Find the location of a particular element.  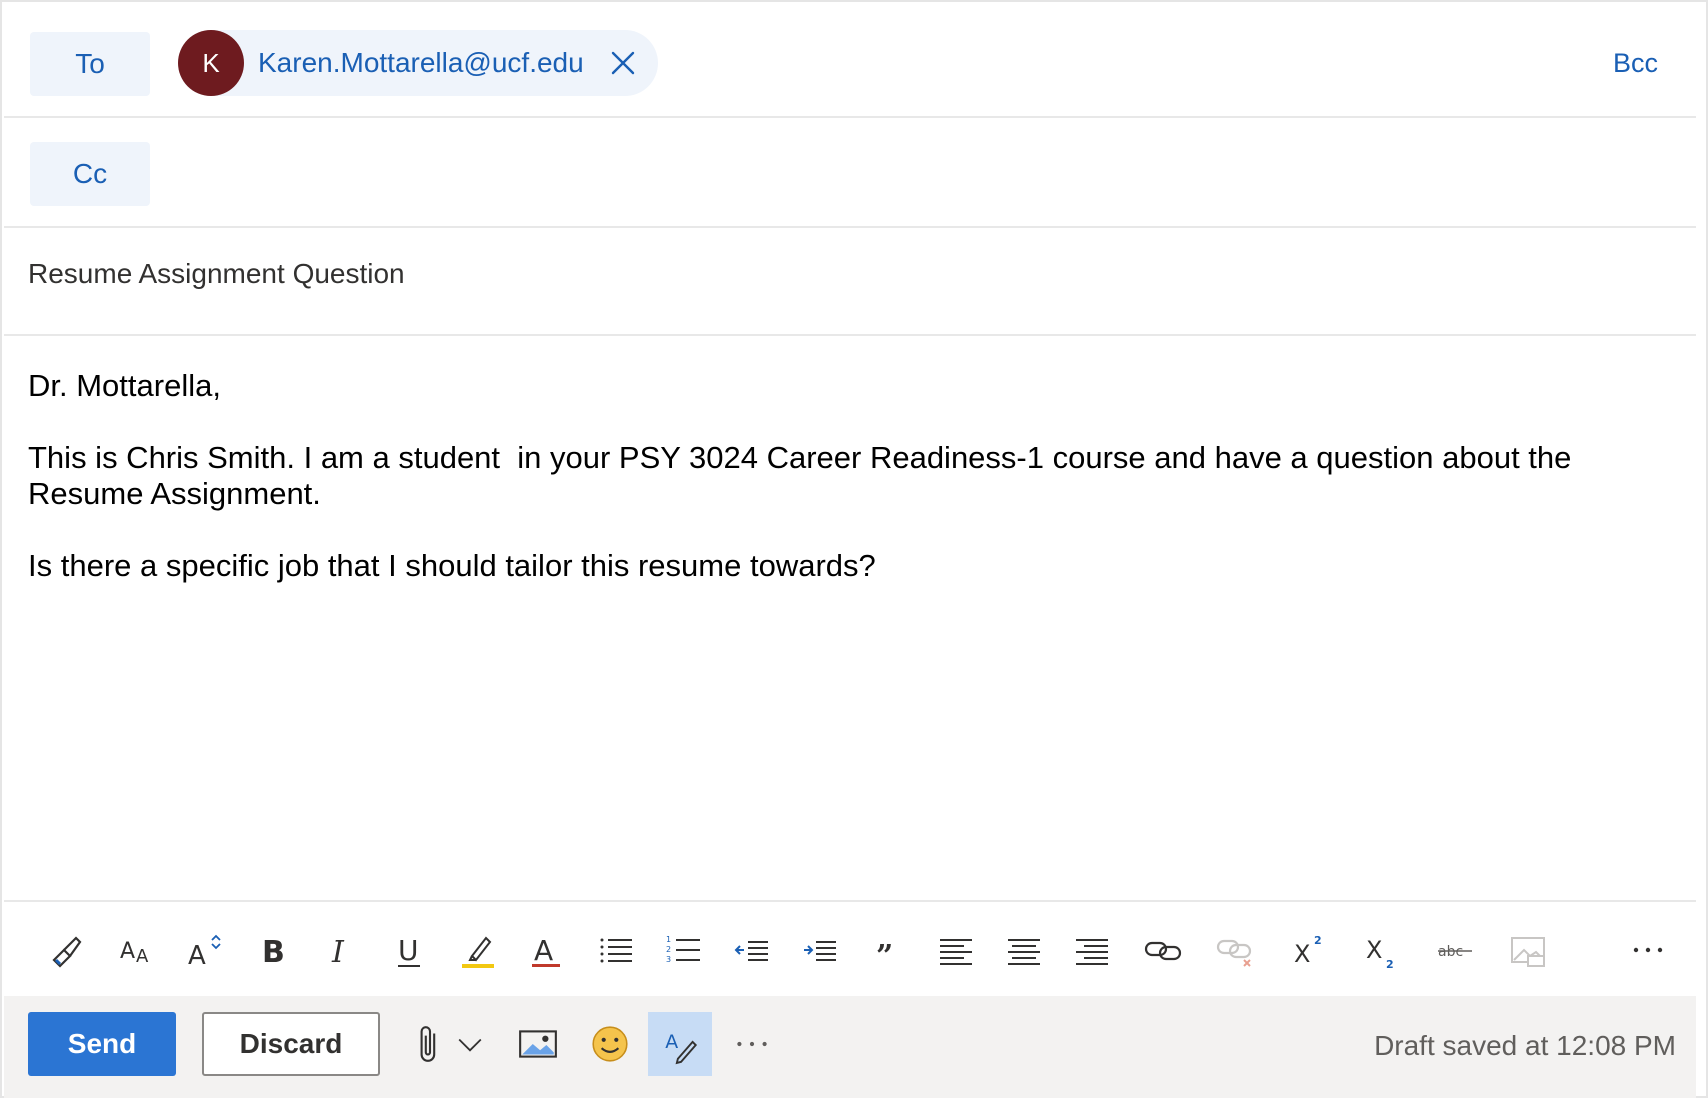

send-button: Send is located at coordinates (102, 1044).